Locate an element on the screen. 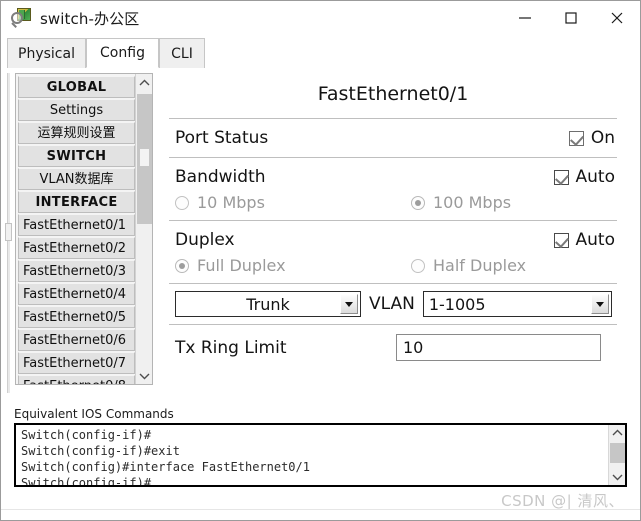  tab-cli: CLI is located at coordinates (182, 53).